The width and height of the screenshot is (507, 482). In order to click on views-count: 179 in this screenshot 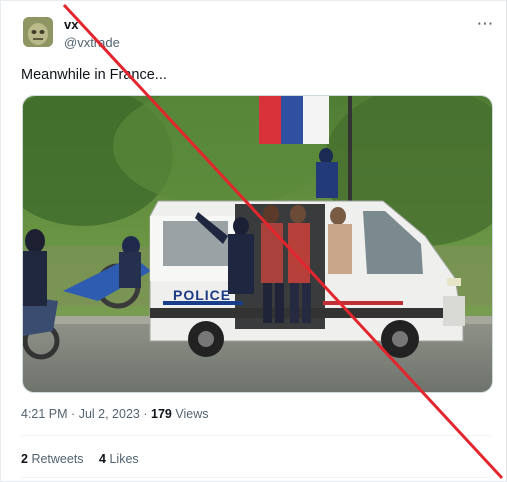, I will do `click(161, 414)`.